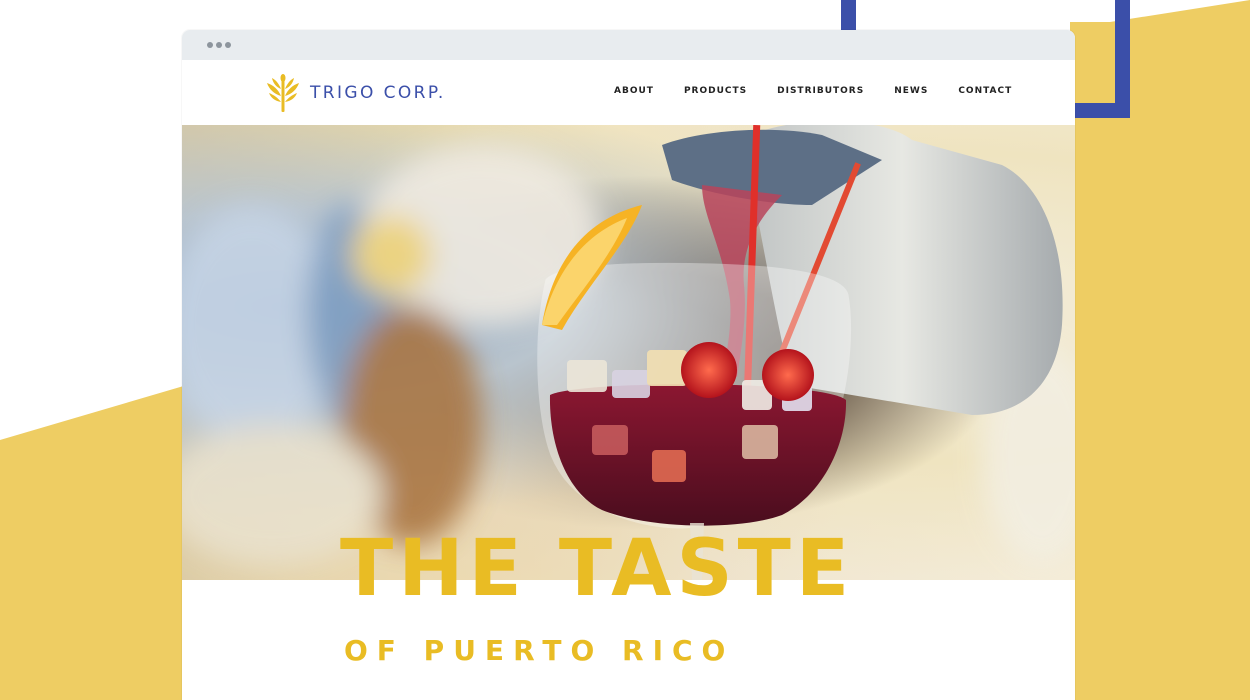 The image size is (1250, 700). Describe the element at coordinates (539, 650) in the screenshot. I see `hero-subtitle: OF PUERTO RICO` at that location.